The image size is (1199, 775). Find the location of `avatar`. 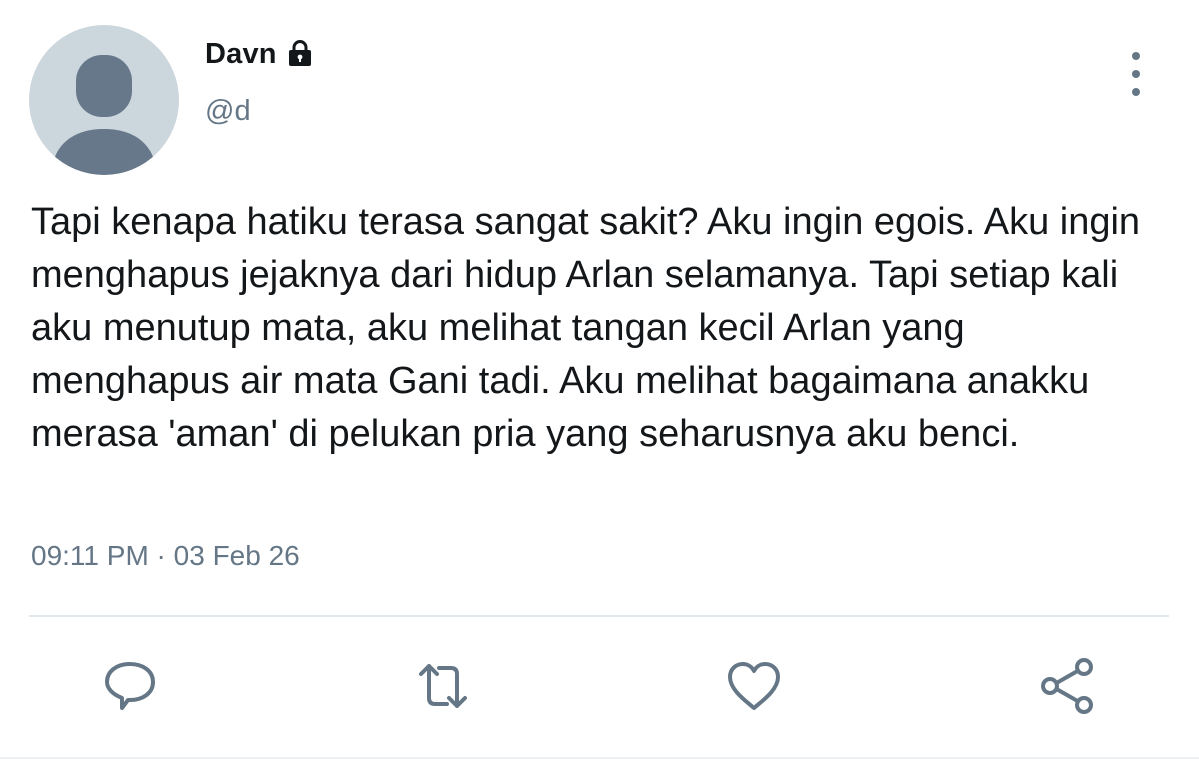

avatar is located at coordinates (104, 100).